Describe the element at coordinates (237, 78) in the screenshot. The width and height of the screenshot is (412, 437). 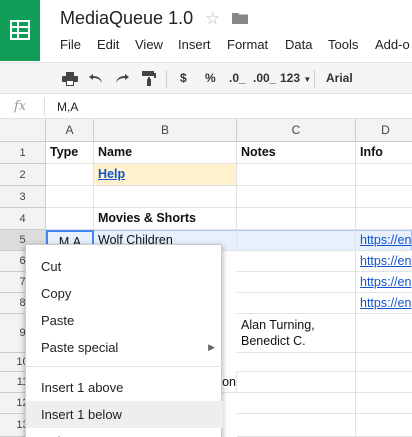
I see `decrease-decimal-button: .0_` at that location.